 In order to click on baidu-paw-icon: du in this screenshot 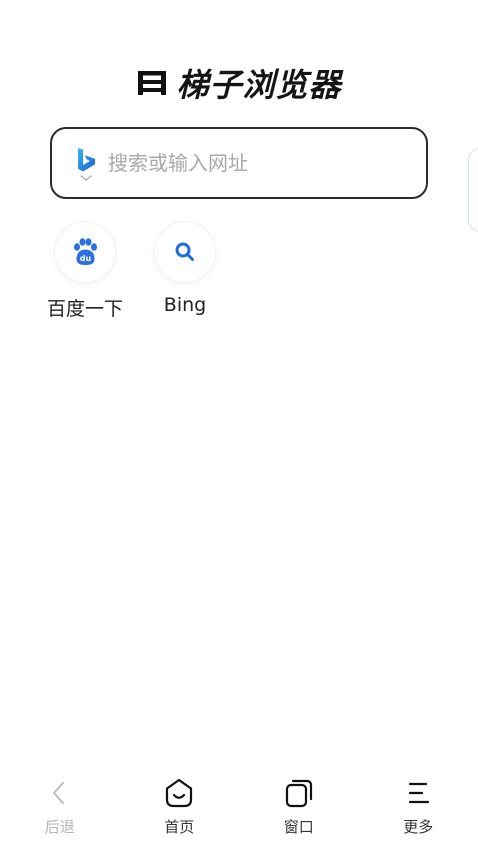, I will do `click(85, 251)`.